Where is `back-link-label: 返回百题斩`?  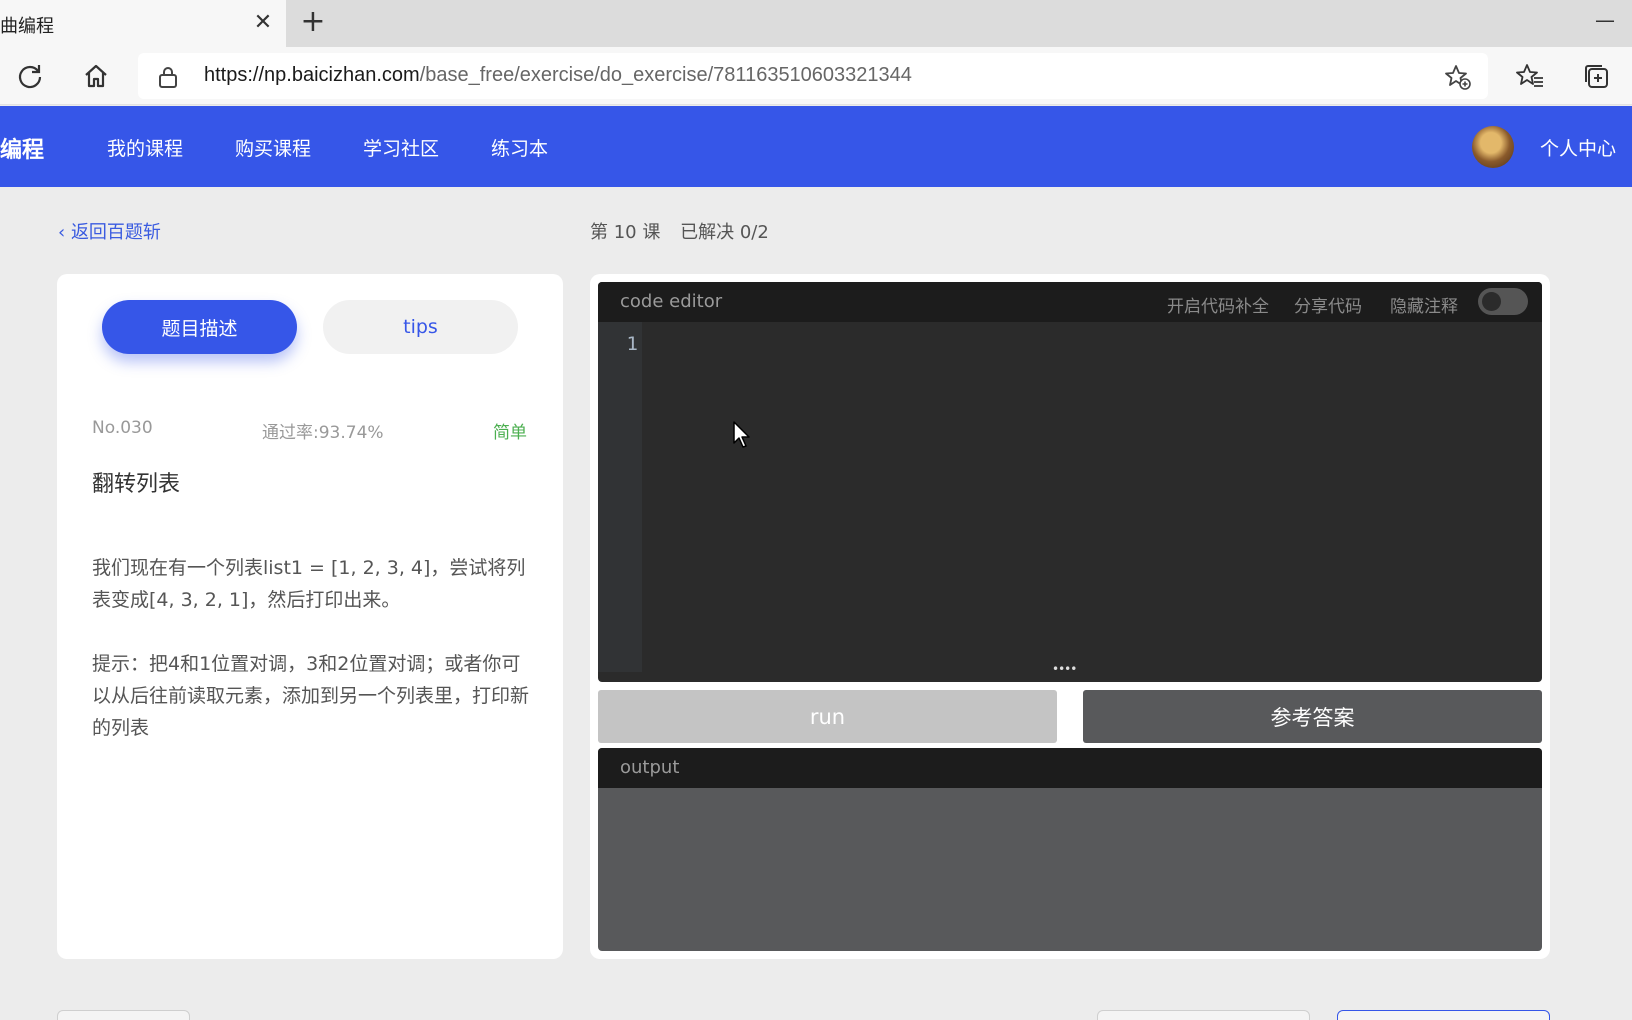
back-link-label: 返回百题斩 is located at coordinates (115, 232).